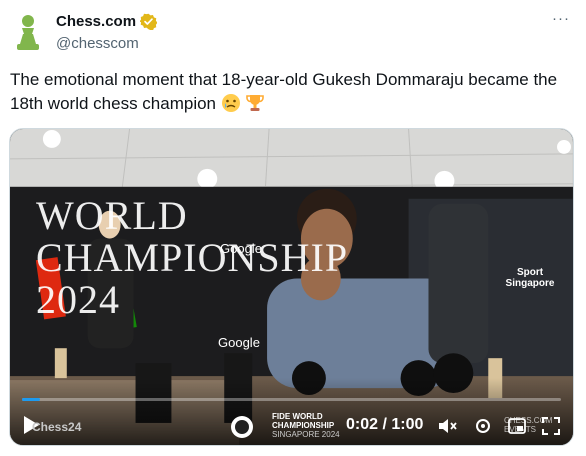  Describe the element at coordinates (28, 32) in the screenshot. I see `chess-pawn-icon` at that location.